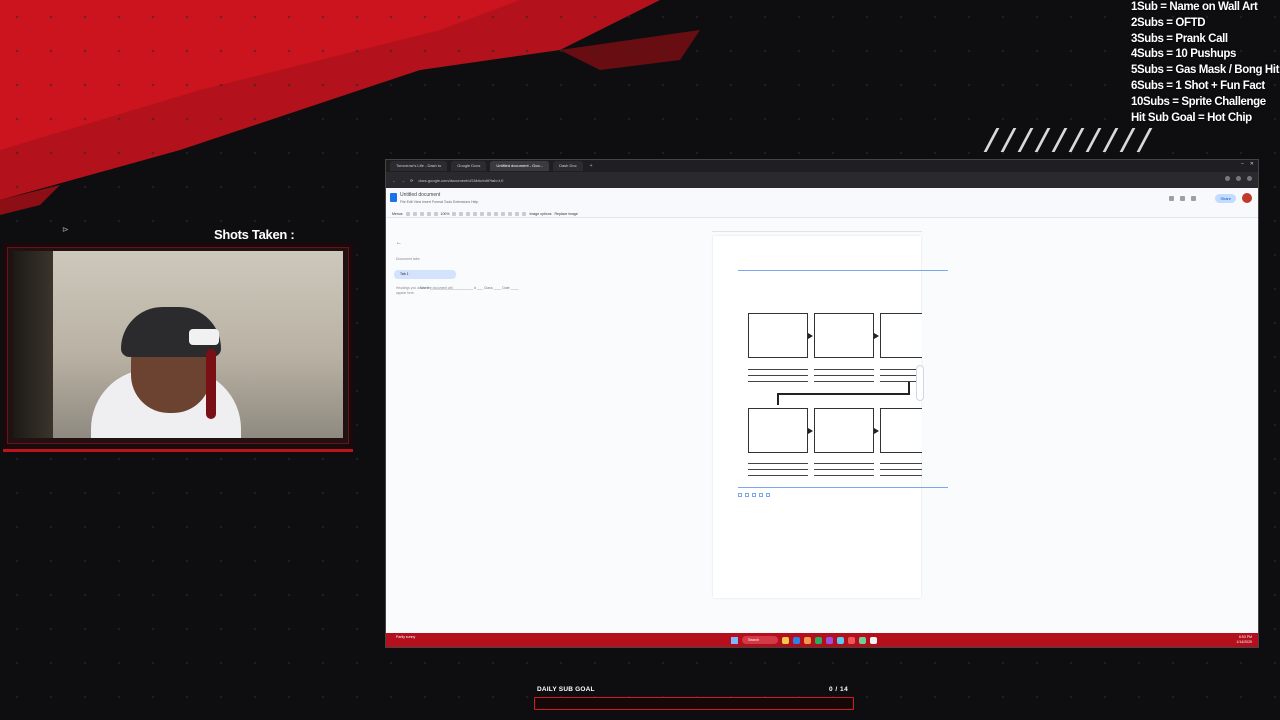  What do you see at coordinates (461, 214) in the screenshot?
I see `mask-icon` at bounding box center [461, 214].